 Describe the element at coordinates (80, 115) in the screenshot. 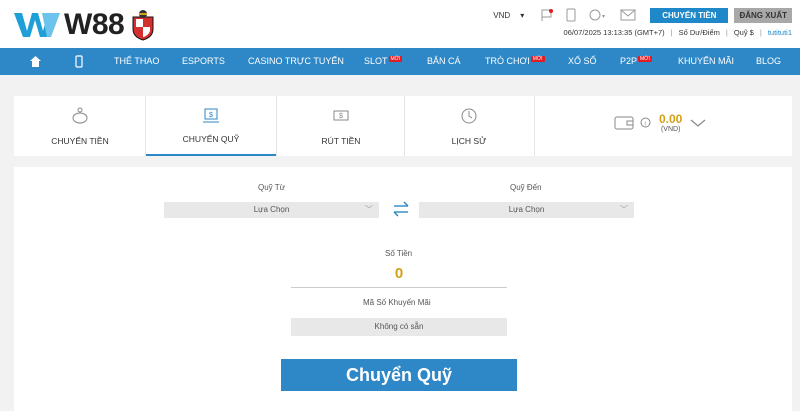

I see `piggy-bank-icon` at that location.